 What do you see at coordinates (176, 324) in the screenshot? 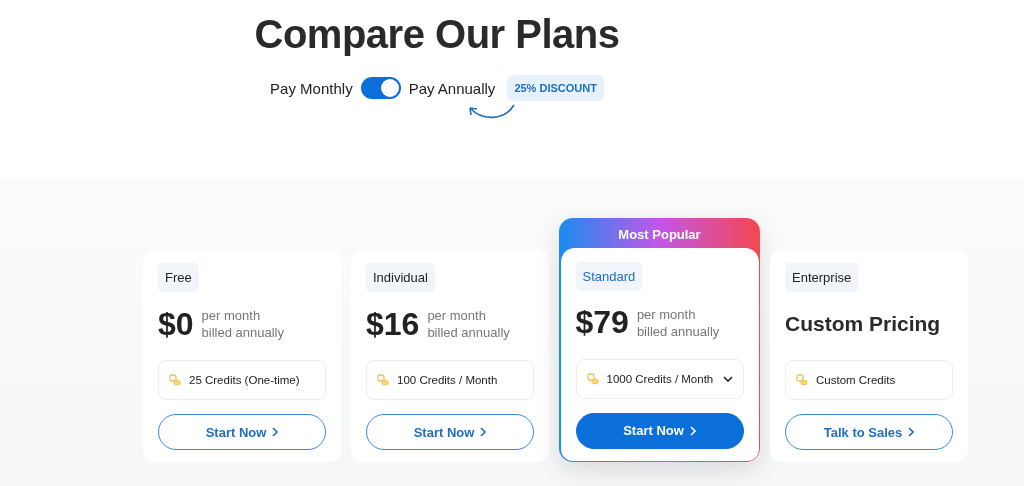
I see `plan-price: $0` at bounding box center [176, 324].